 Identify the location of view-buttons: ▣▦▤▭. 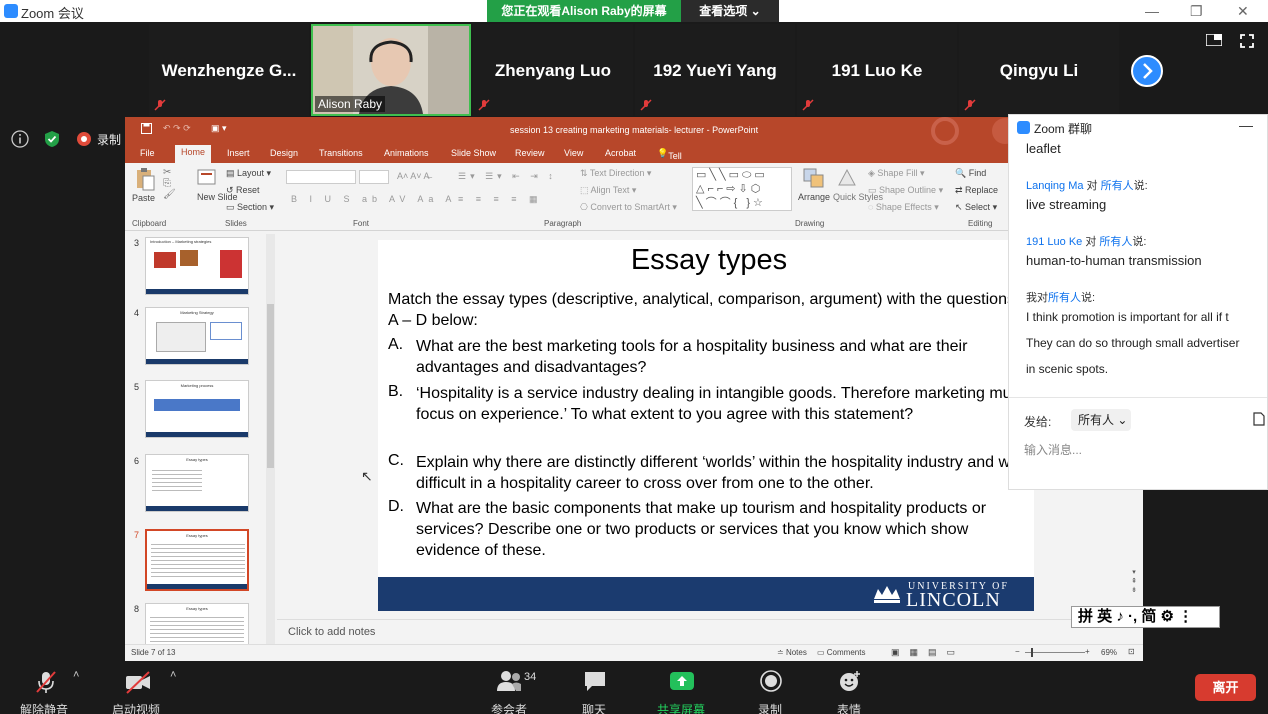
(928, 652).